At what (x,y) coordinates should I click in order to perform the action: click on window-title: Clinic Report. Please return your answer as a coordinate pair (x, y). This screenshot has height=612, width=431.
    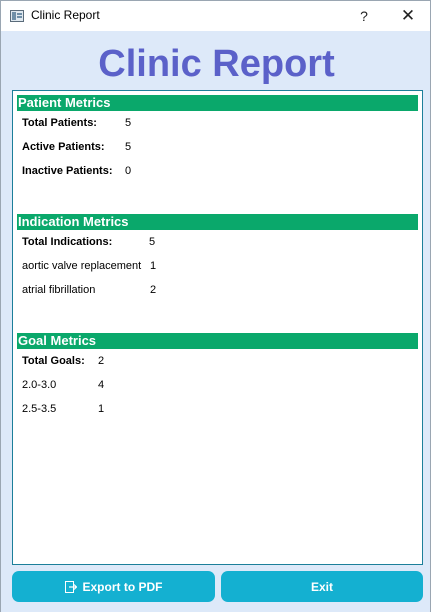
    Looking at the image, I should click on (65, 15).